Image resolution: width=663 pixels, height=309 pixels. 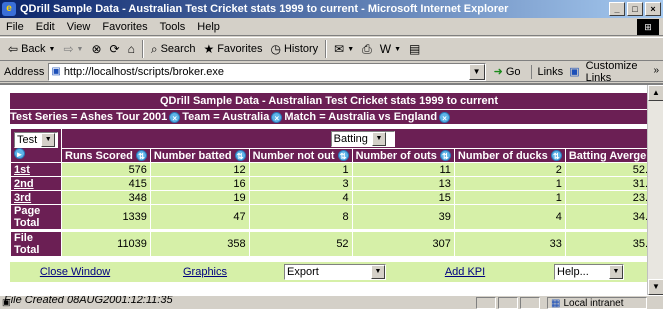 What do you see at coordinates (507, 72) in the screenshot?
I see `go-button: ➜ Go` at bounding box center [507, 72].